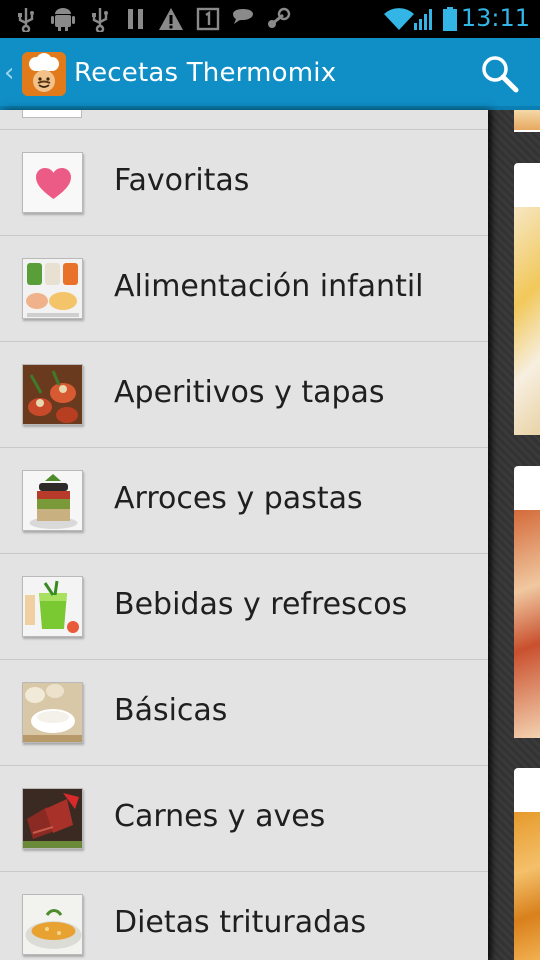  I want to click on heart-icon, so click(52, 182).